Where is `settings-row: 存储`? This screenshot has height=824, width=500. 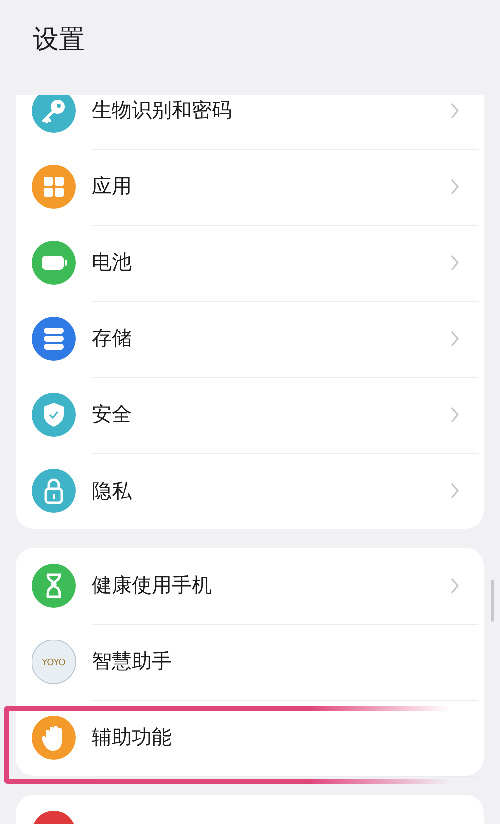
settings-row: 存储 is located at coordinates (250, 339).